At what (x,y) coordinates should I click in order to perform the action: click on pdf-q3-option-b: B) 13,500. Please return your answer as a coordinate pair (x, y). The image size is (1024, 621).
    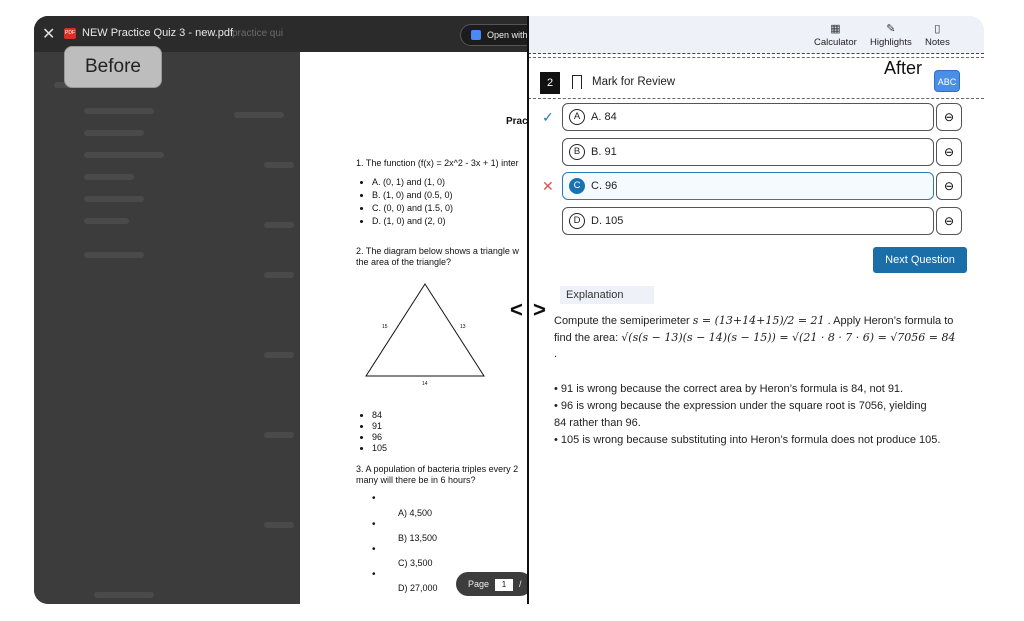
    Looking at the image, I should click on (418, 538).